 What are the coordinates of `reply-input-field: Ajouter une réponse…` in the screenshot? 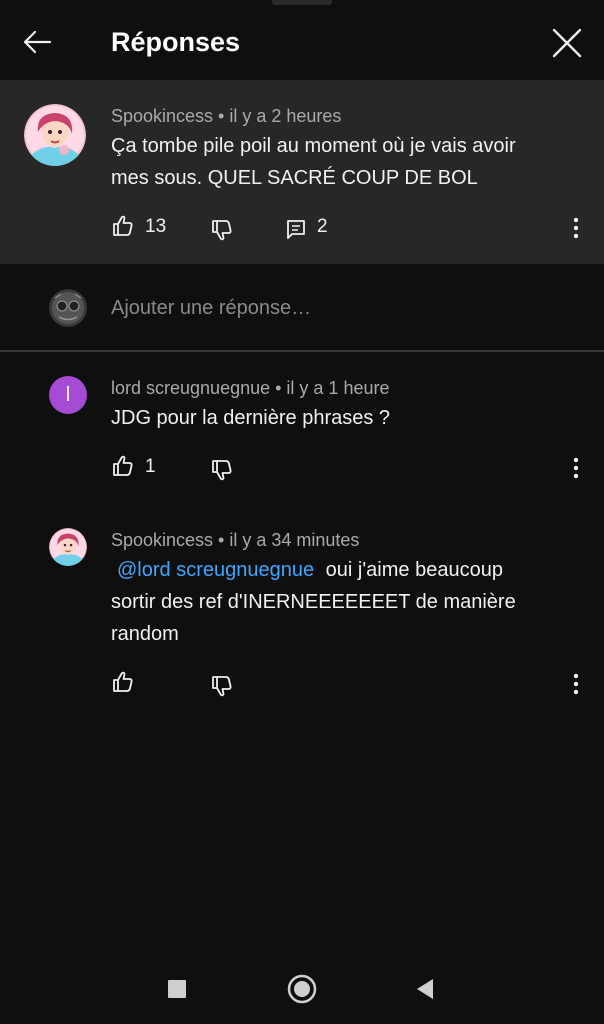 It's located at (211, 308).